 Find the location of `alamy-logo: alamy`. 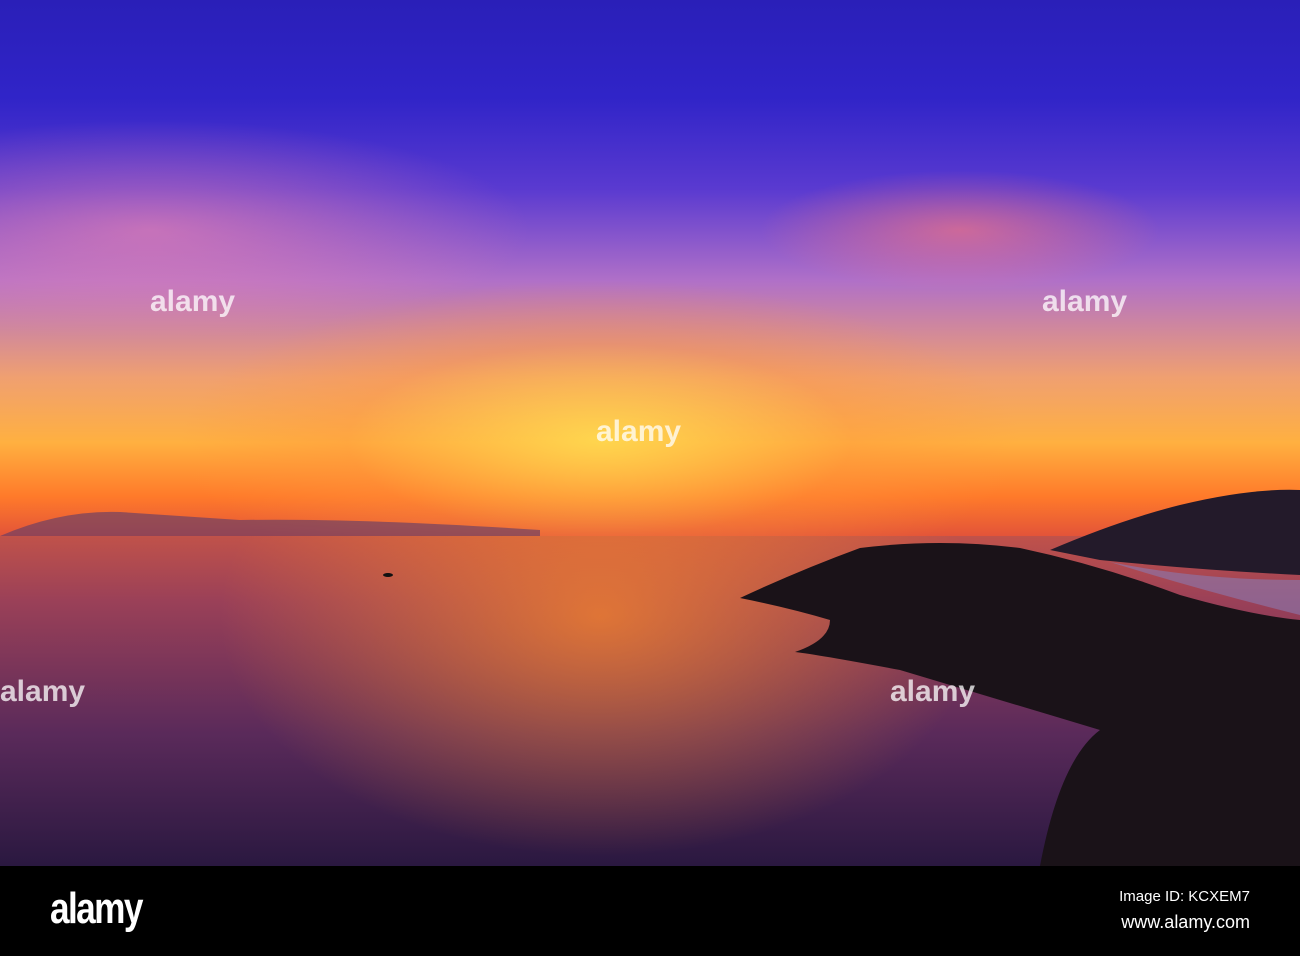

alamy-logo: alamy is located at coordinates (96, 908).